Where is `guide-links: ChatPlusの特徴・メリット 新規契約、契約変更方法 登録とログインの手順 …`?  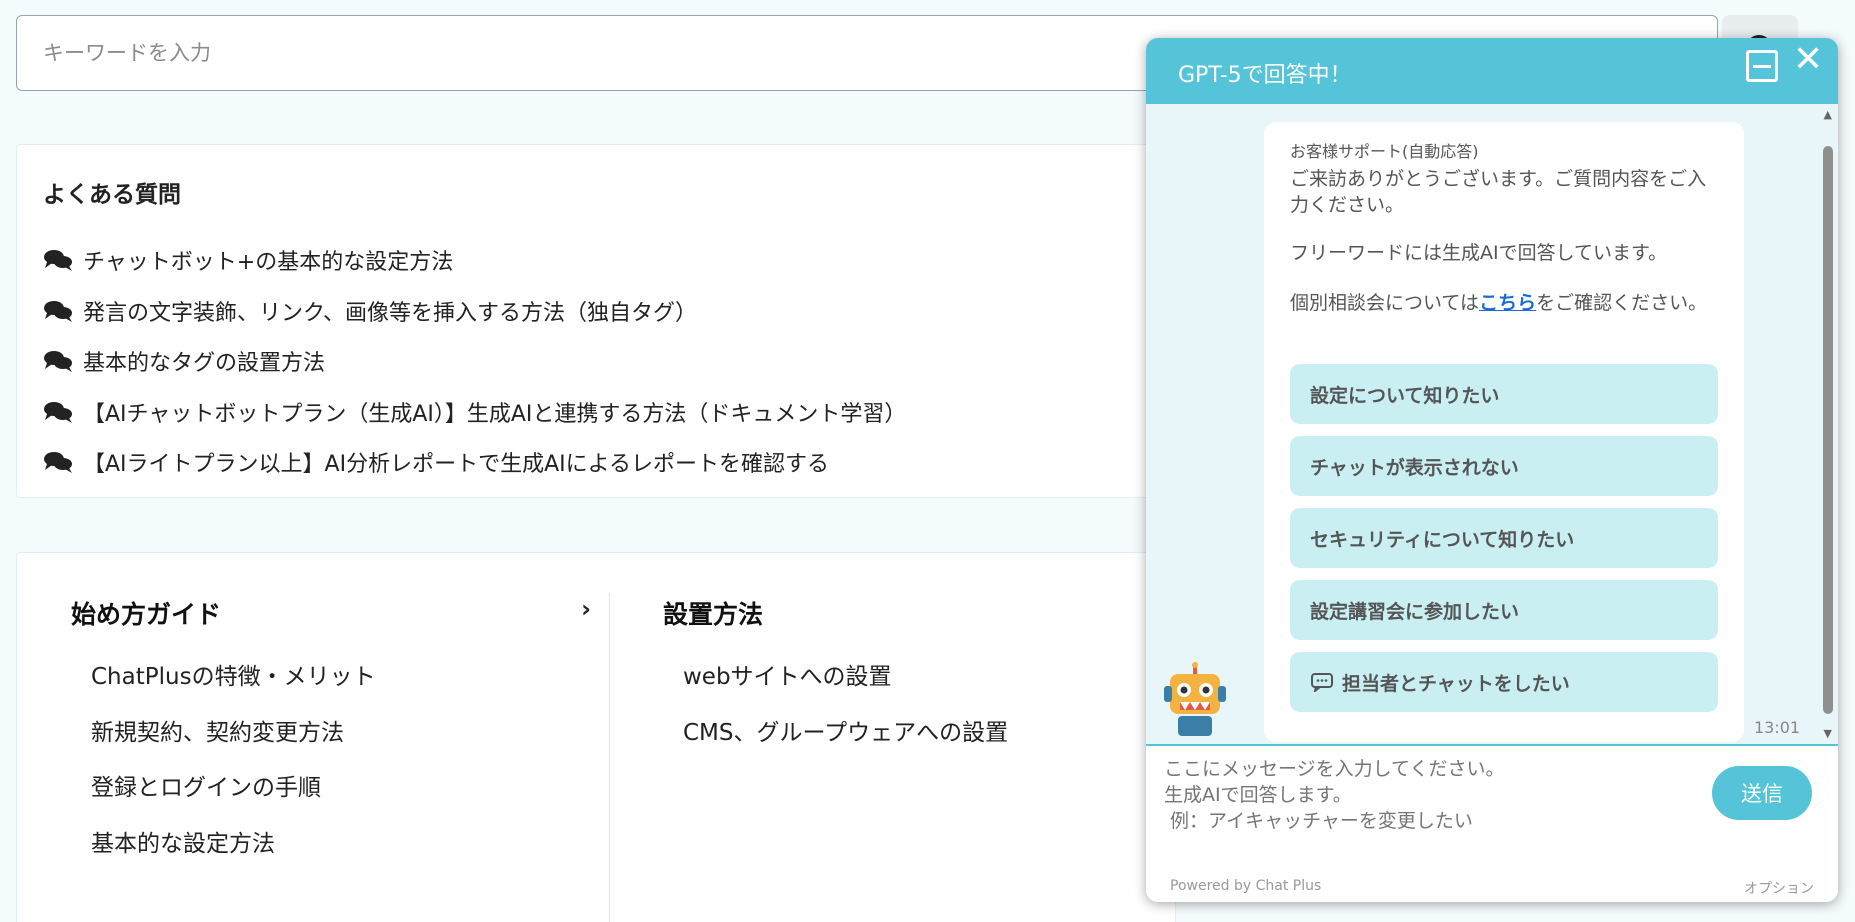
guide-links: ChatPlusの特徴・メリット 新規契約、契約変更方法 登録とログインの手順 … is located at coordinates (331, 766).